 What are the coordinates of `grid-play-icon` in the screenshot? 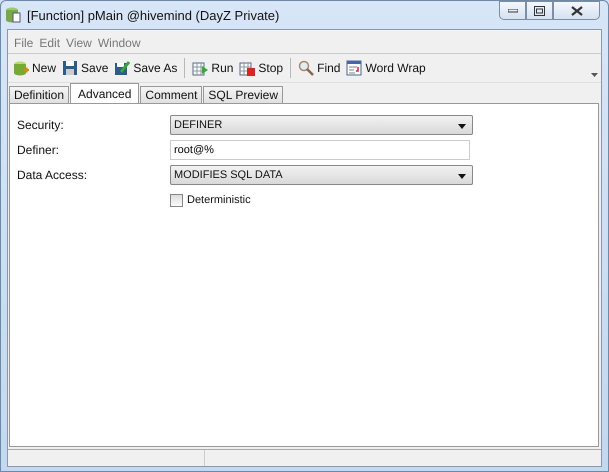 It's located at (200, 68).